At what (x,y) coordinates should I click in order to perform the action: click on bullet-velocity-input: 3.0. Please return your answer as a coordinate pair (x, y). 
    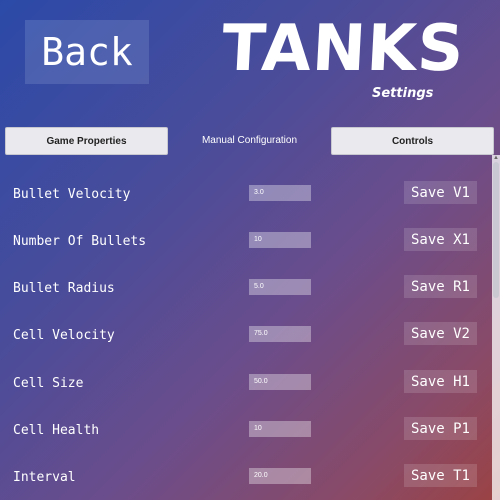
    Looking at the image, I should click on (280, 193).